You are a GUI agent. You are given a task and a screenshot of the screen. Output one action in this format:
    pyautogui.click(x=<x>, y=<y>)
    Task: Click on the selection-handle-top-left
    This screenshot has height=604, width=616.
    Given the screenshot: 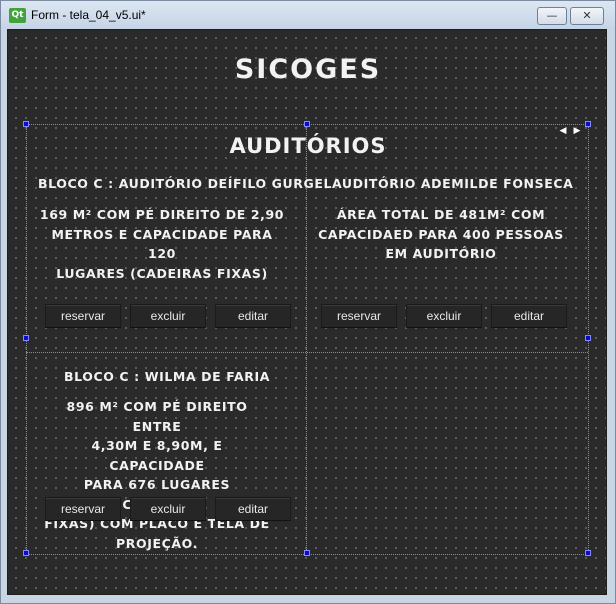 What is the action you would take?
    pyautogui.click(x=26, y=124)
    